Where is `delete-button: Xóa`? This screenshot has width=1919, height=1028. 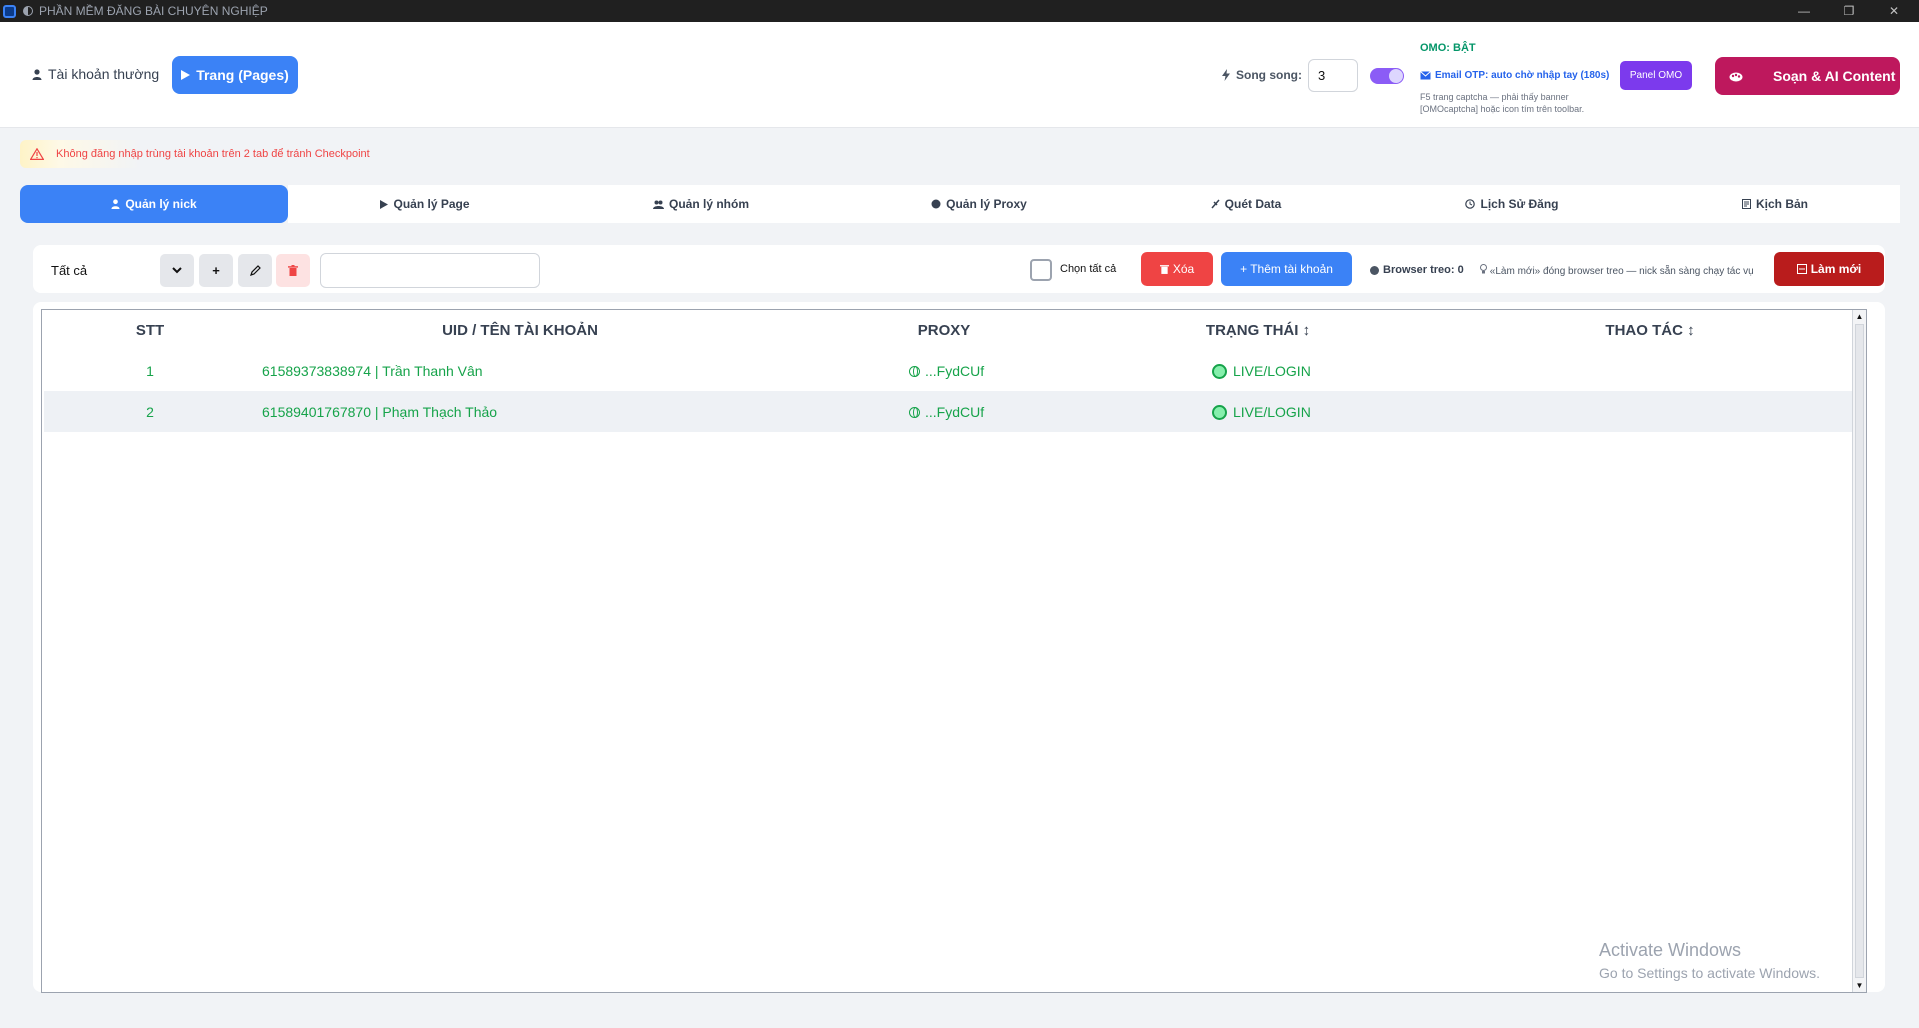
delete-button: Xóa is located at coordinates (1177, 269).